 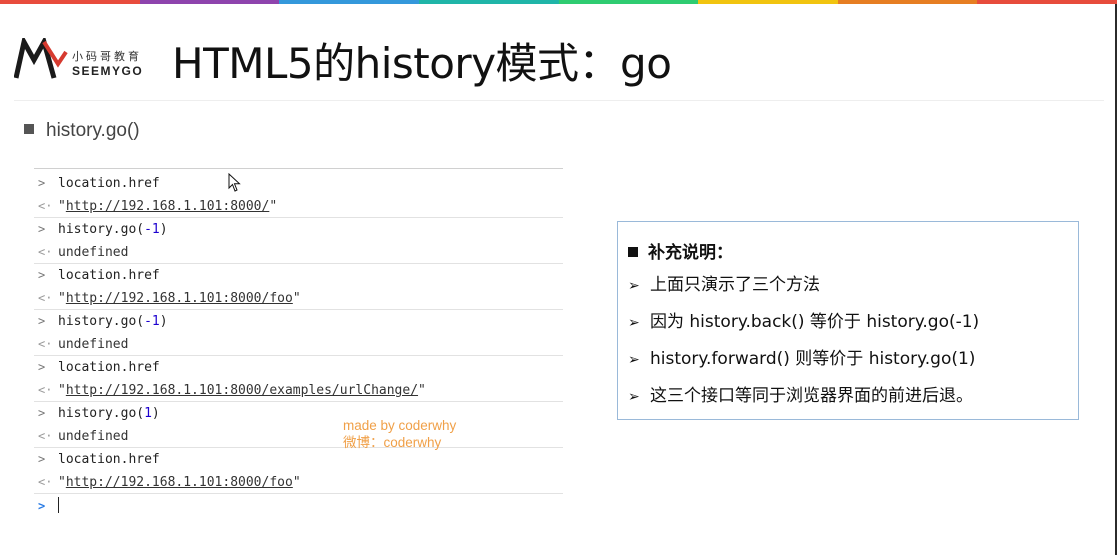 What do you see at coordinates (815, 322) in the screenshot?
I see `note-item-text: 因为 history.back() 等价于 history.go(-1)` at bounding box center [815, 322].